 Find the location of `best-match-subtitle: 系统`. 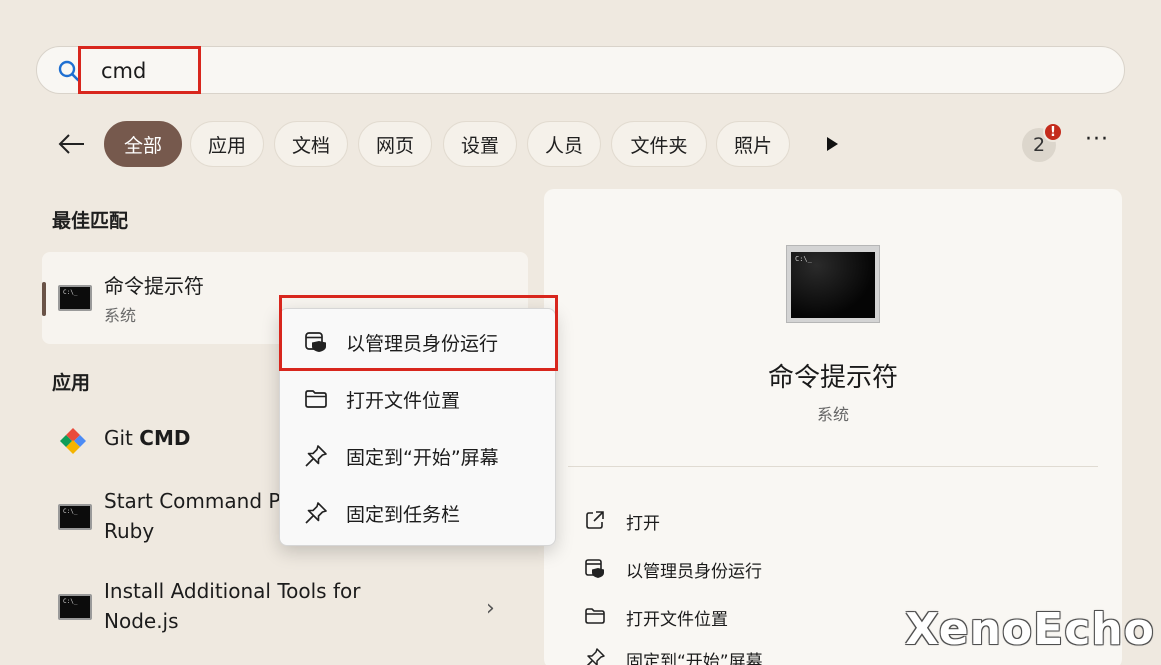

best-match-subtitle: 系统 is located at coordinates (120, 315).